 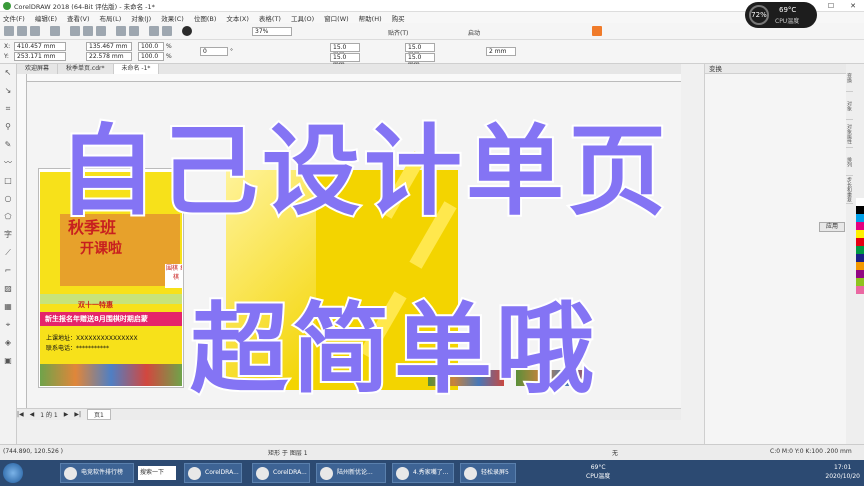 What do you see at coordinates (811, 451) in the screenshot?
I see `outline-color-info: C:0 M:0 Y:0 K:100 .200 mm` at bounding box center [811, 451].